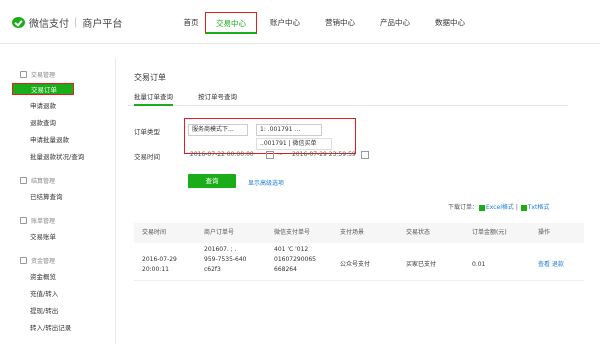  I want to click on sidebar-item-trade-bill: 交易账单, so click(64, 237).